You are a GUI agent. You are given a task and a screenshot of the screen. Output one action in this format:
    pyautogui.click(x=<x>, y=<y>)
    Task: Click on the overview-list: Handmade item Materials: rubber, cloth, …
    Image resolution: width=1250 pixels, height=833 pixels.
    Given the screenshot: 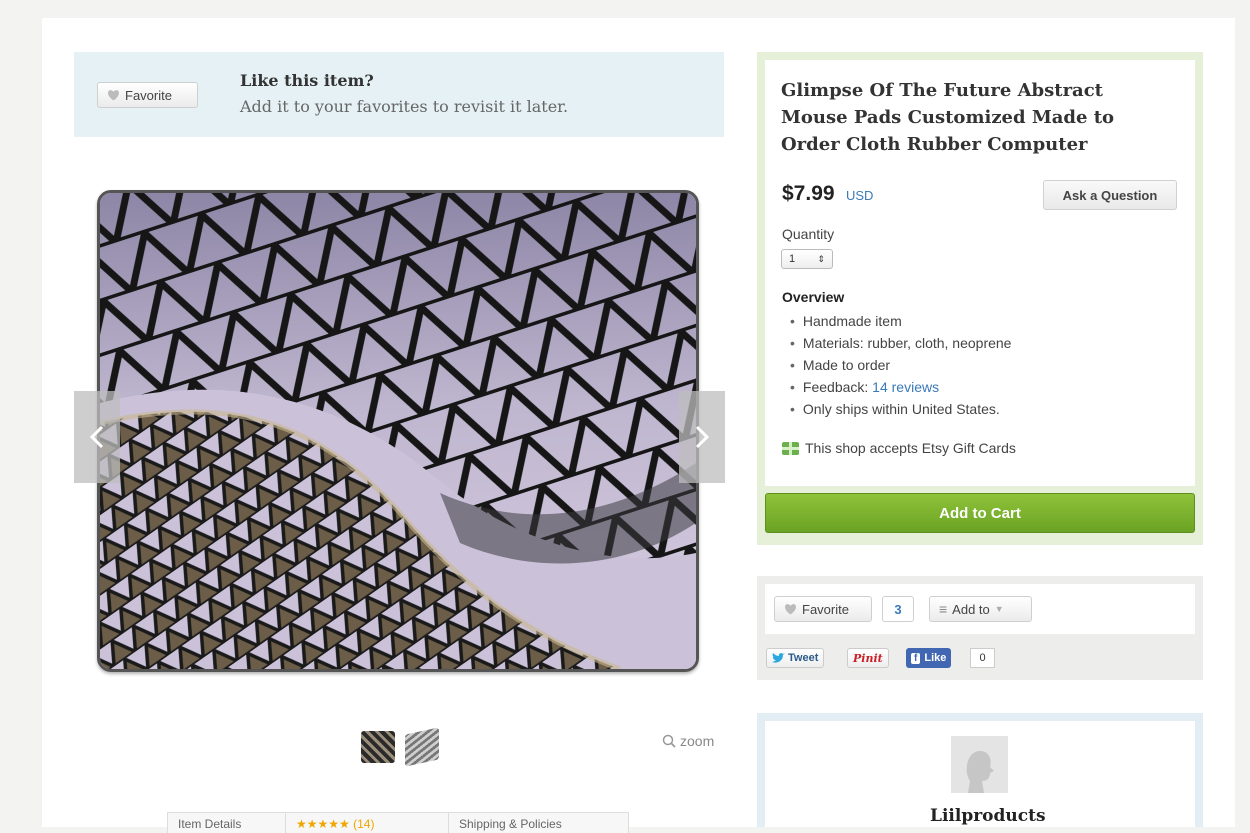 What is the action you would take?
    pyautogui.click(x=901, y=365)
    